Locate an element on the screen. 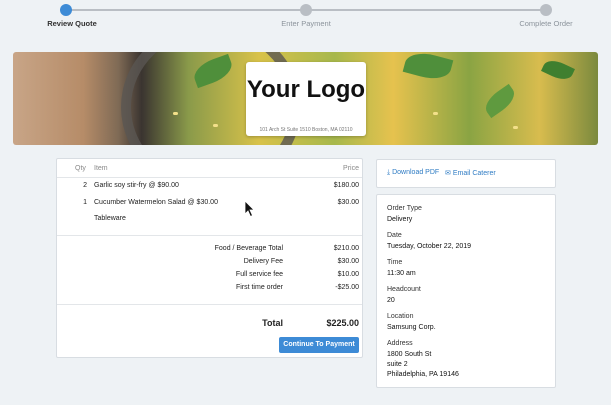  fee-label: Delivery Fee is located at coordinates (263, 261).